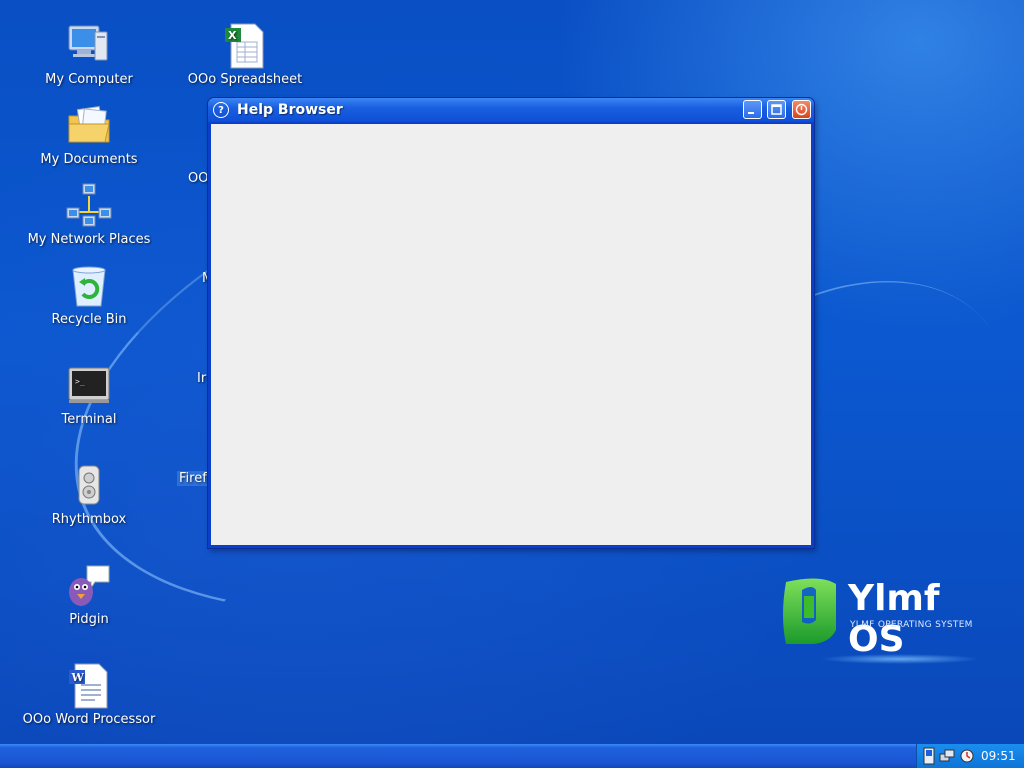  What do you see at coordinates (809, 611) in the screenshot?
I see `ylmf-leaf-icon` at bounding box center [809, 611].